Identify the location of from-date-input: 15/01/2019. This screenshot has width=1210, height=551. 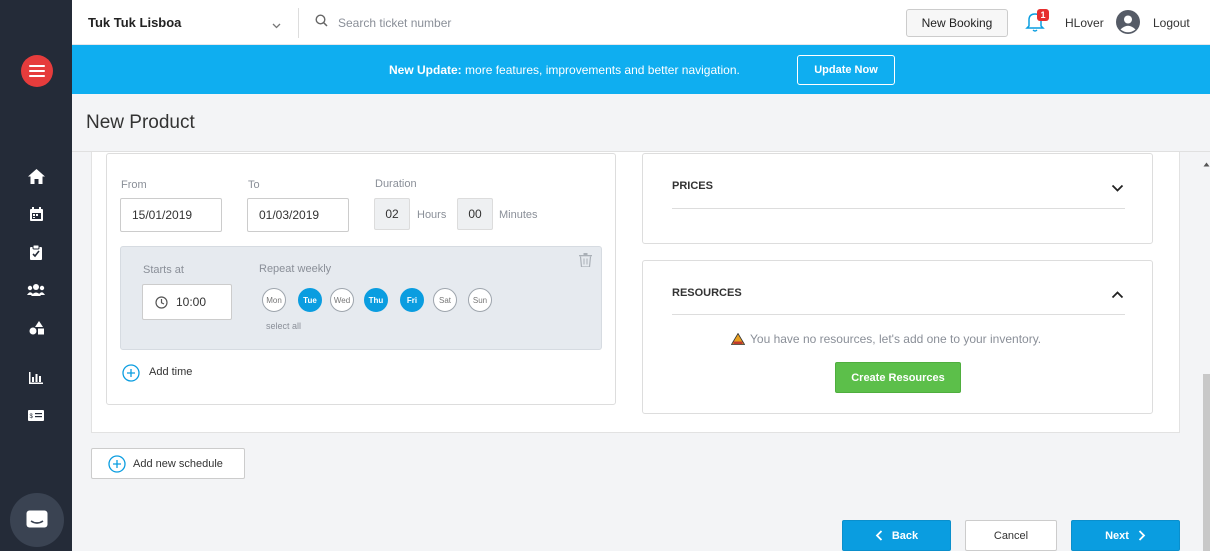
(171, 215).